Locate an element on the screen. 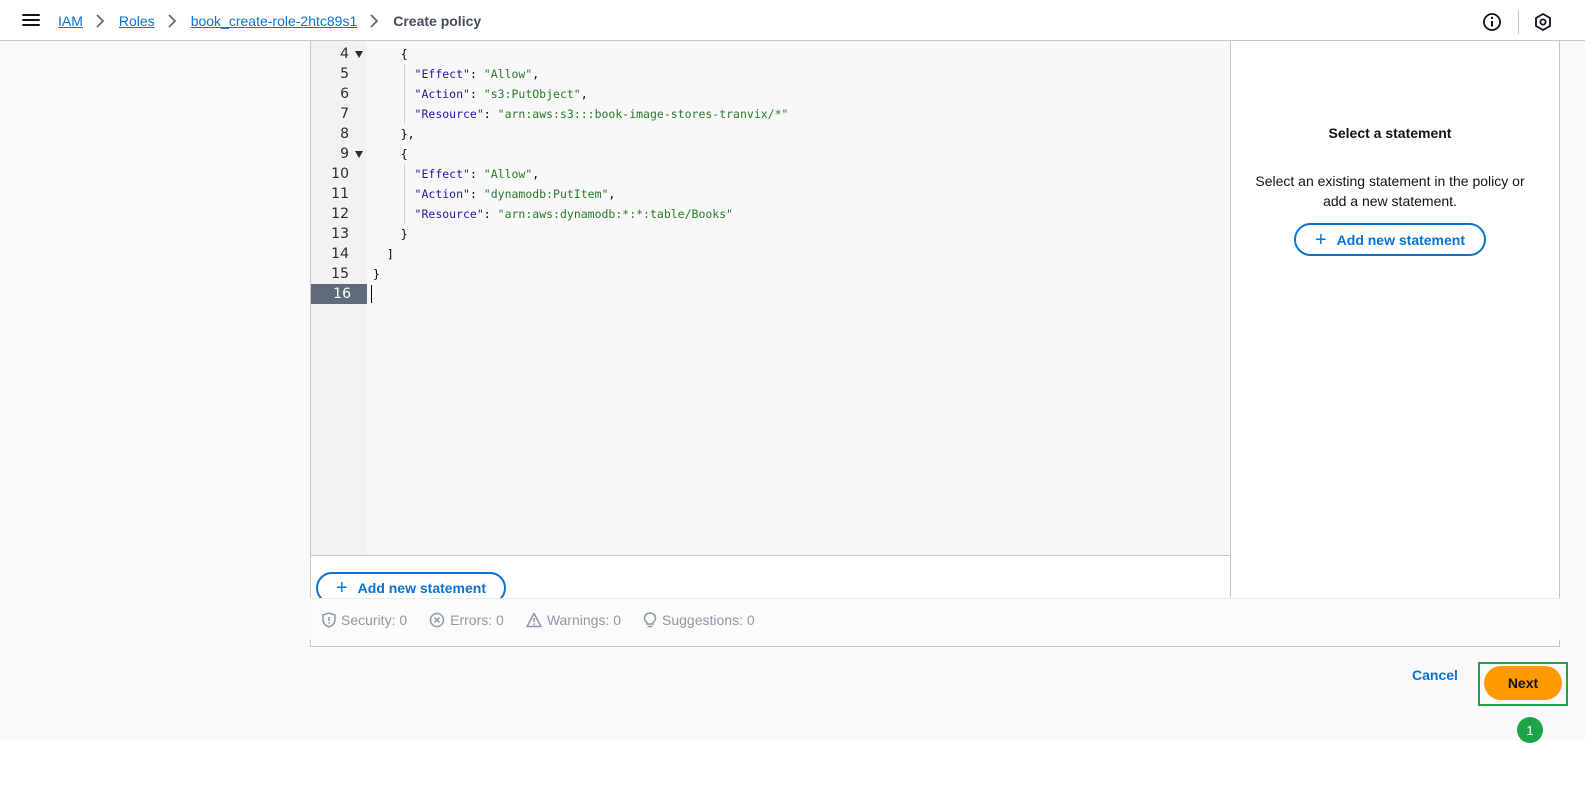  breadcrumb-current: Create policy is located at coordinates (437, 20).